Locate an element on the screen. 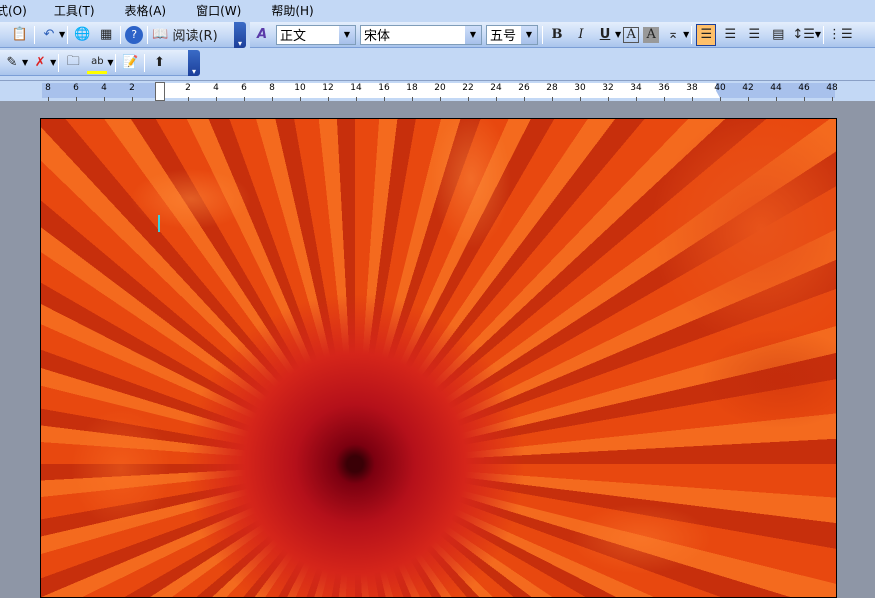 The width and height of the screenshot is (875, 598). reject-change-icon: ✗ is located at coordinates (40, 63).